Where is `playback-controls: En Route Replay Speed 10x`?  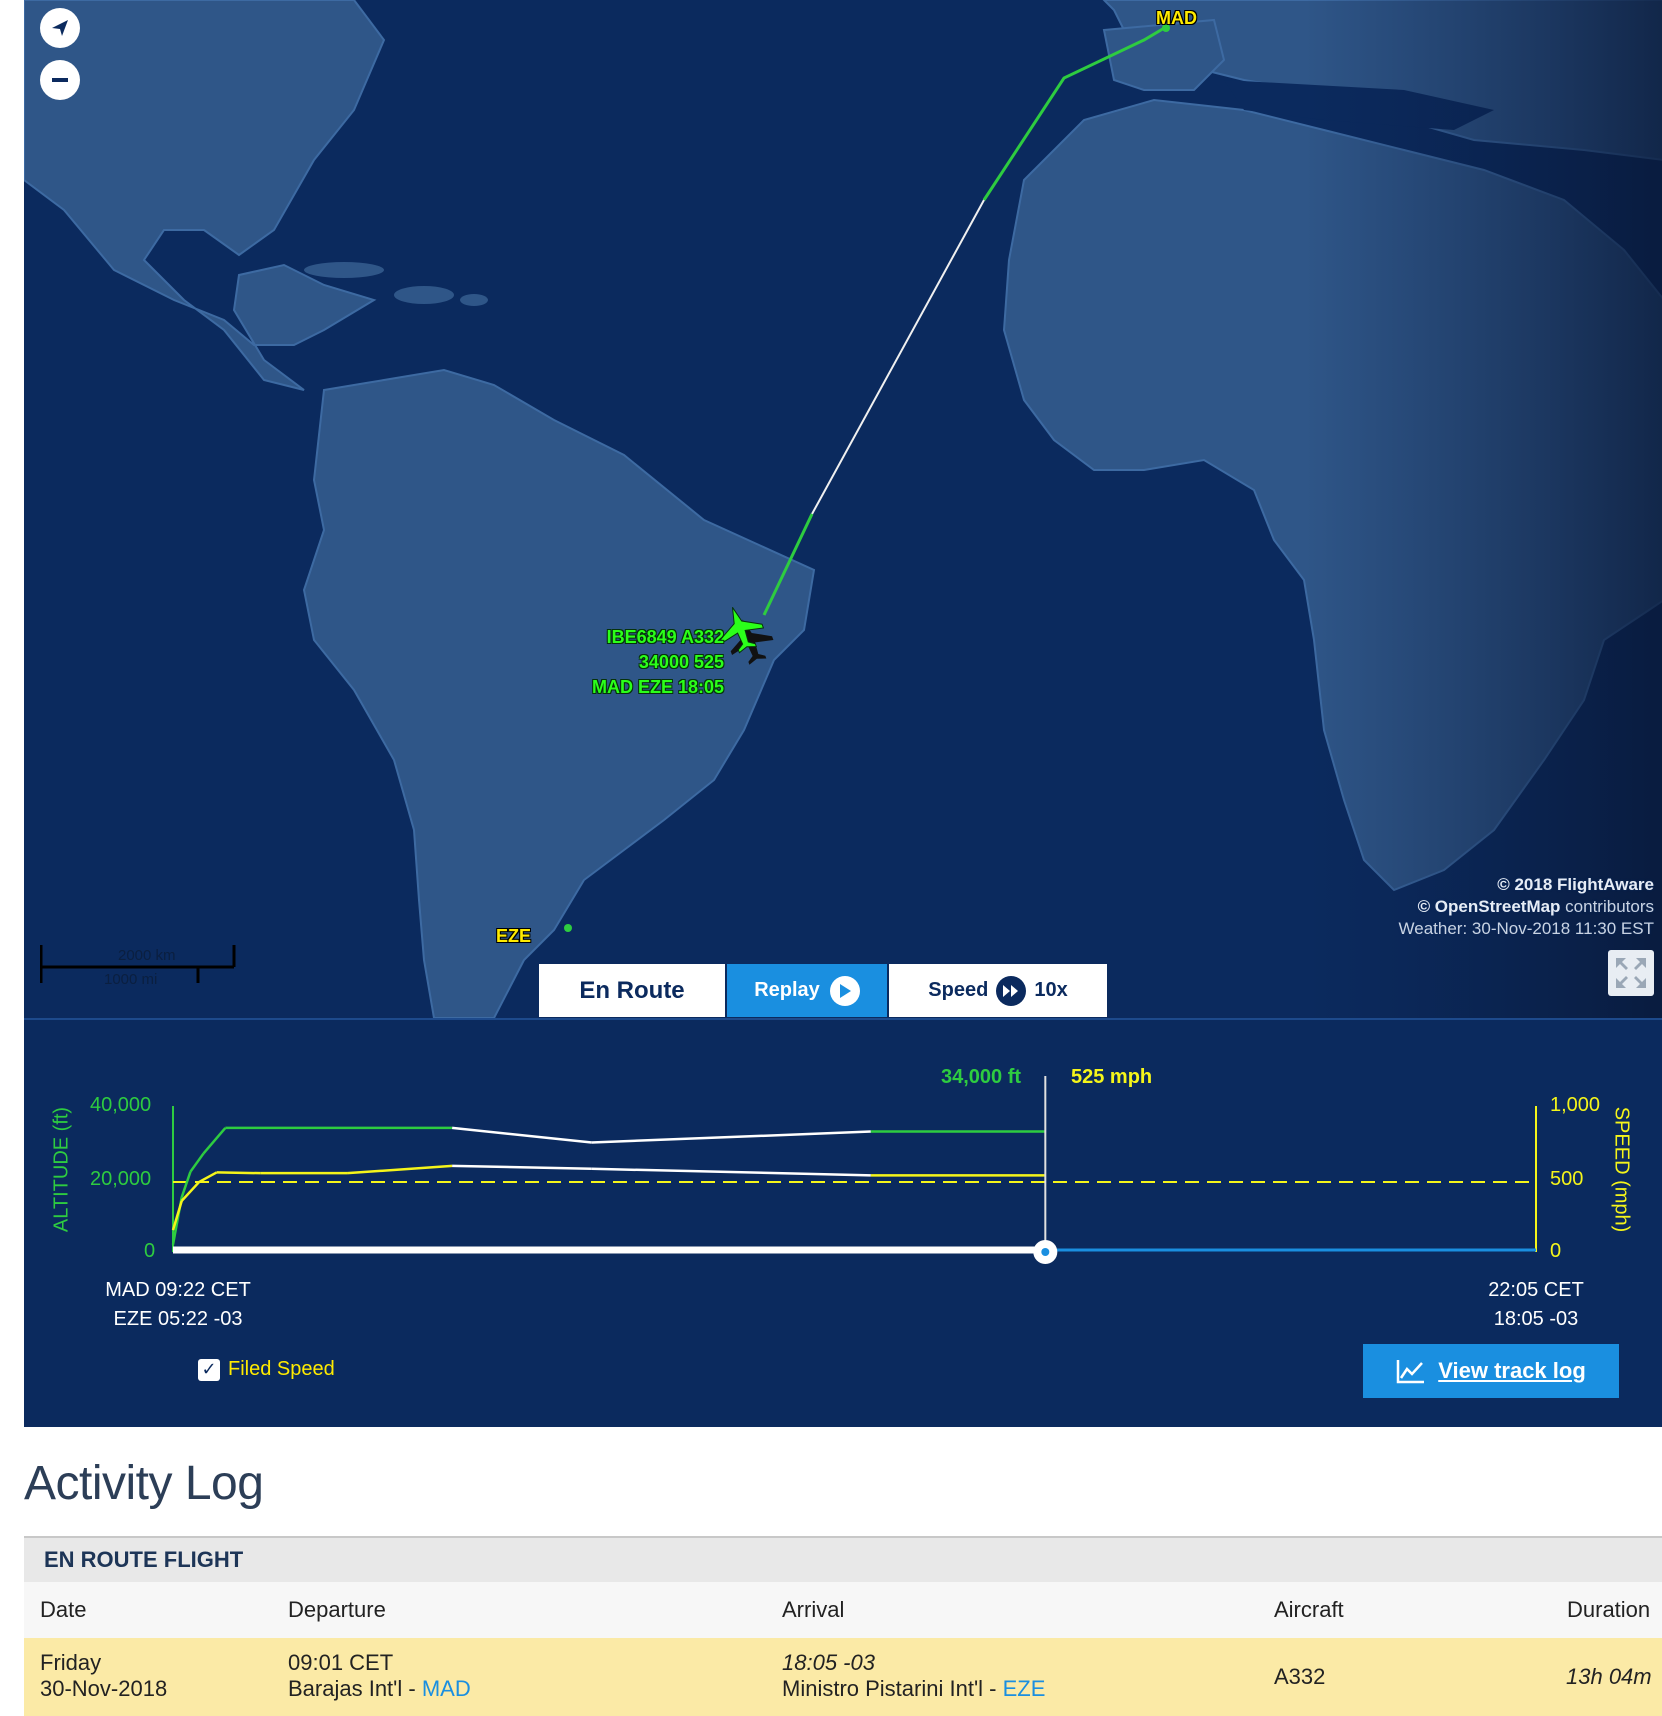
playback-controls: En Route Replay Speed 10x is located at coordinates (823, 990).